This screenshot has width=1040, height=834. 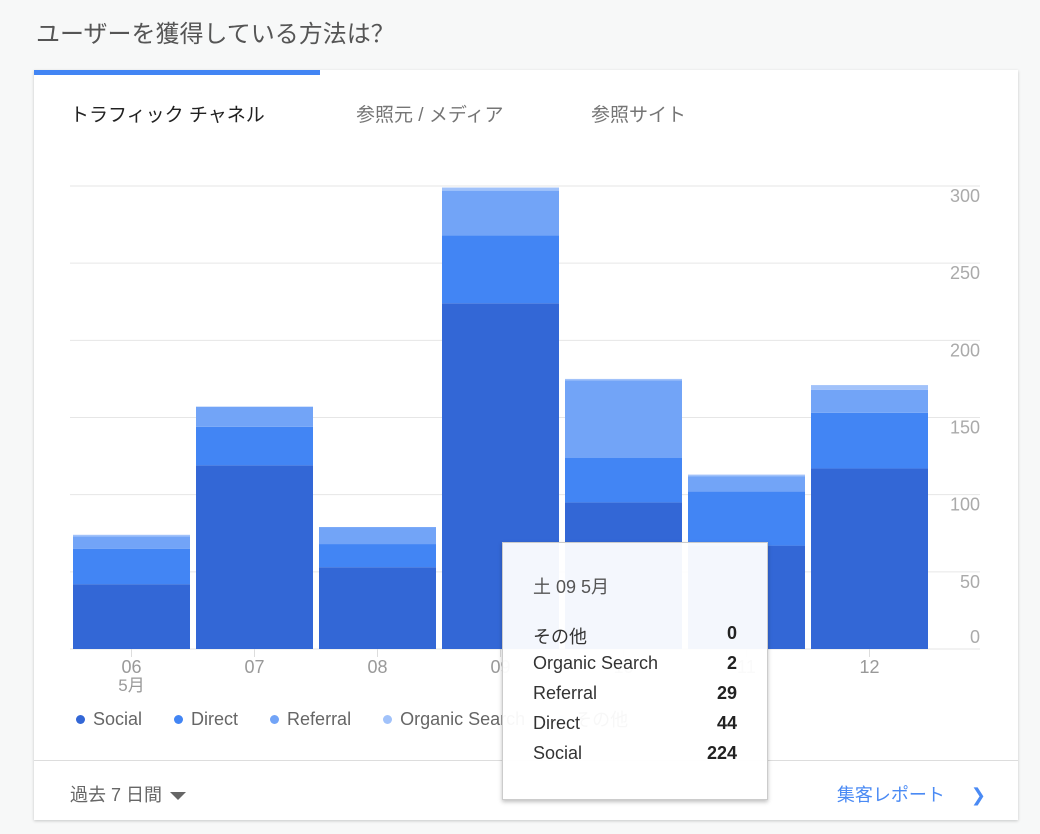 What do you see at coordinates (565, 693) in the screenshot?
I see `tooltip-series-label: Referral` at bounding box center [565, 693].